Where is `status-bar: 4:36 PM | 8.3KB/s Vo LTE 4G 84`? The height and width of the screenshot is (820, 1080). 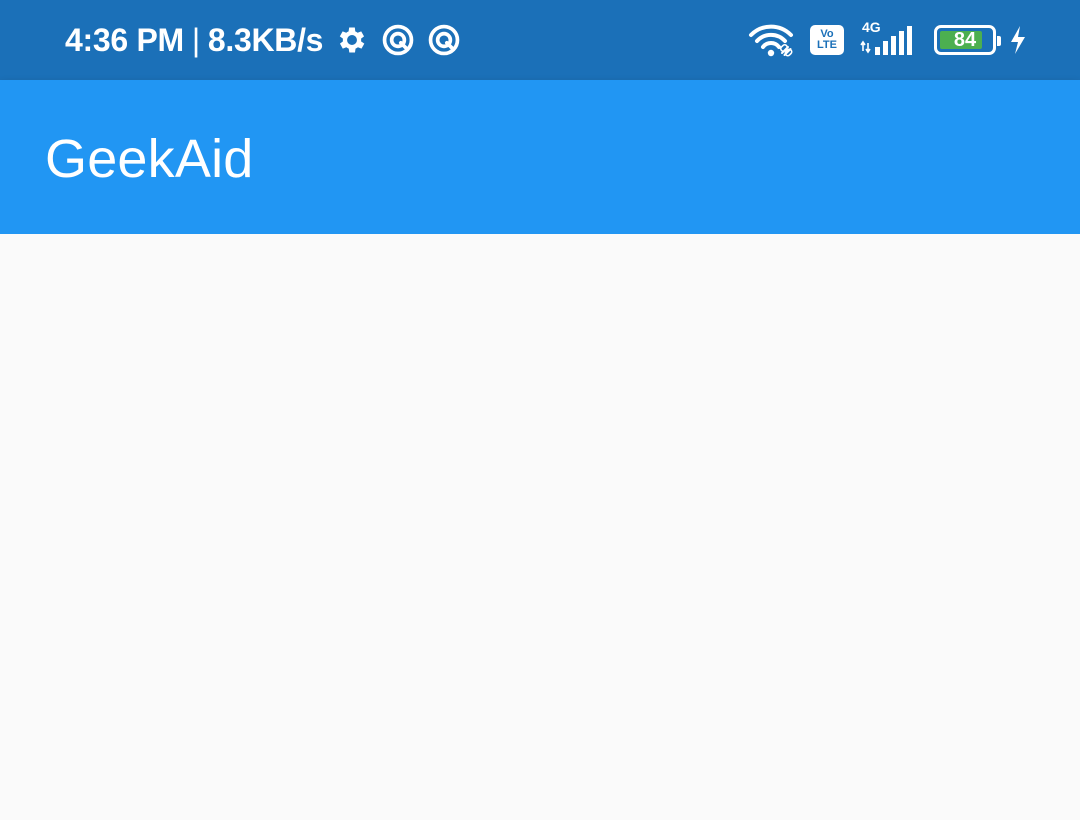 status-bar: 4:36 PM | 8.3KB/s Vo LTE 4G 84 is located at coordinates (540, 40).